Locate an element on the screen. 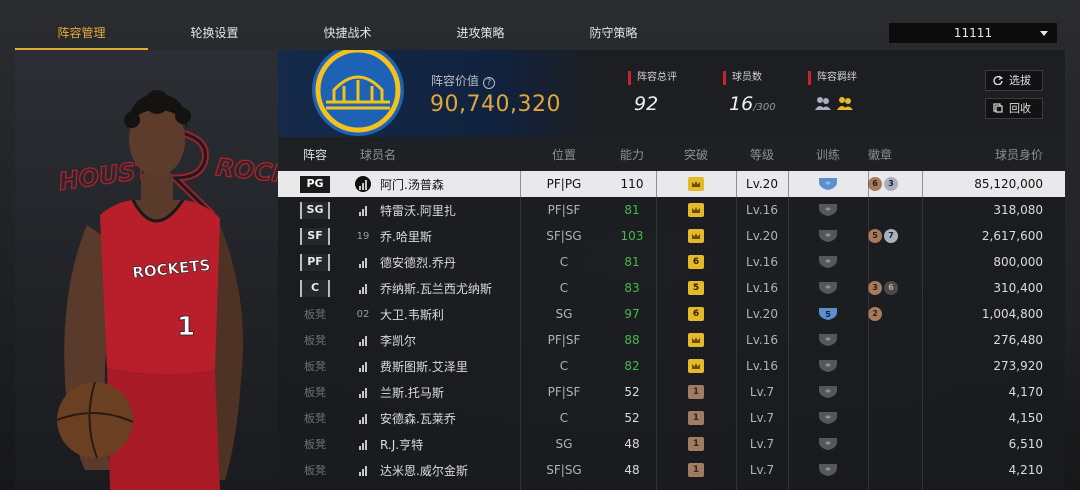 This screenshot has width=1080, height=490. player-badge-icon: 2 is located at coordinates (875, 314).